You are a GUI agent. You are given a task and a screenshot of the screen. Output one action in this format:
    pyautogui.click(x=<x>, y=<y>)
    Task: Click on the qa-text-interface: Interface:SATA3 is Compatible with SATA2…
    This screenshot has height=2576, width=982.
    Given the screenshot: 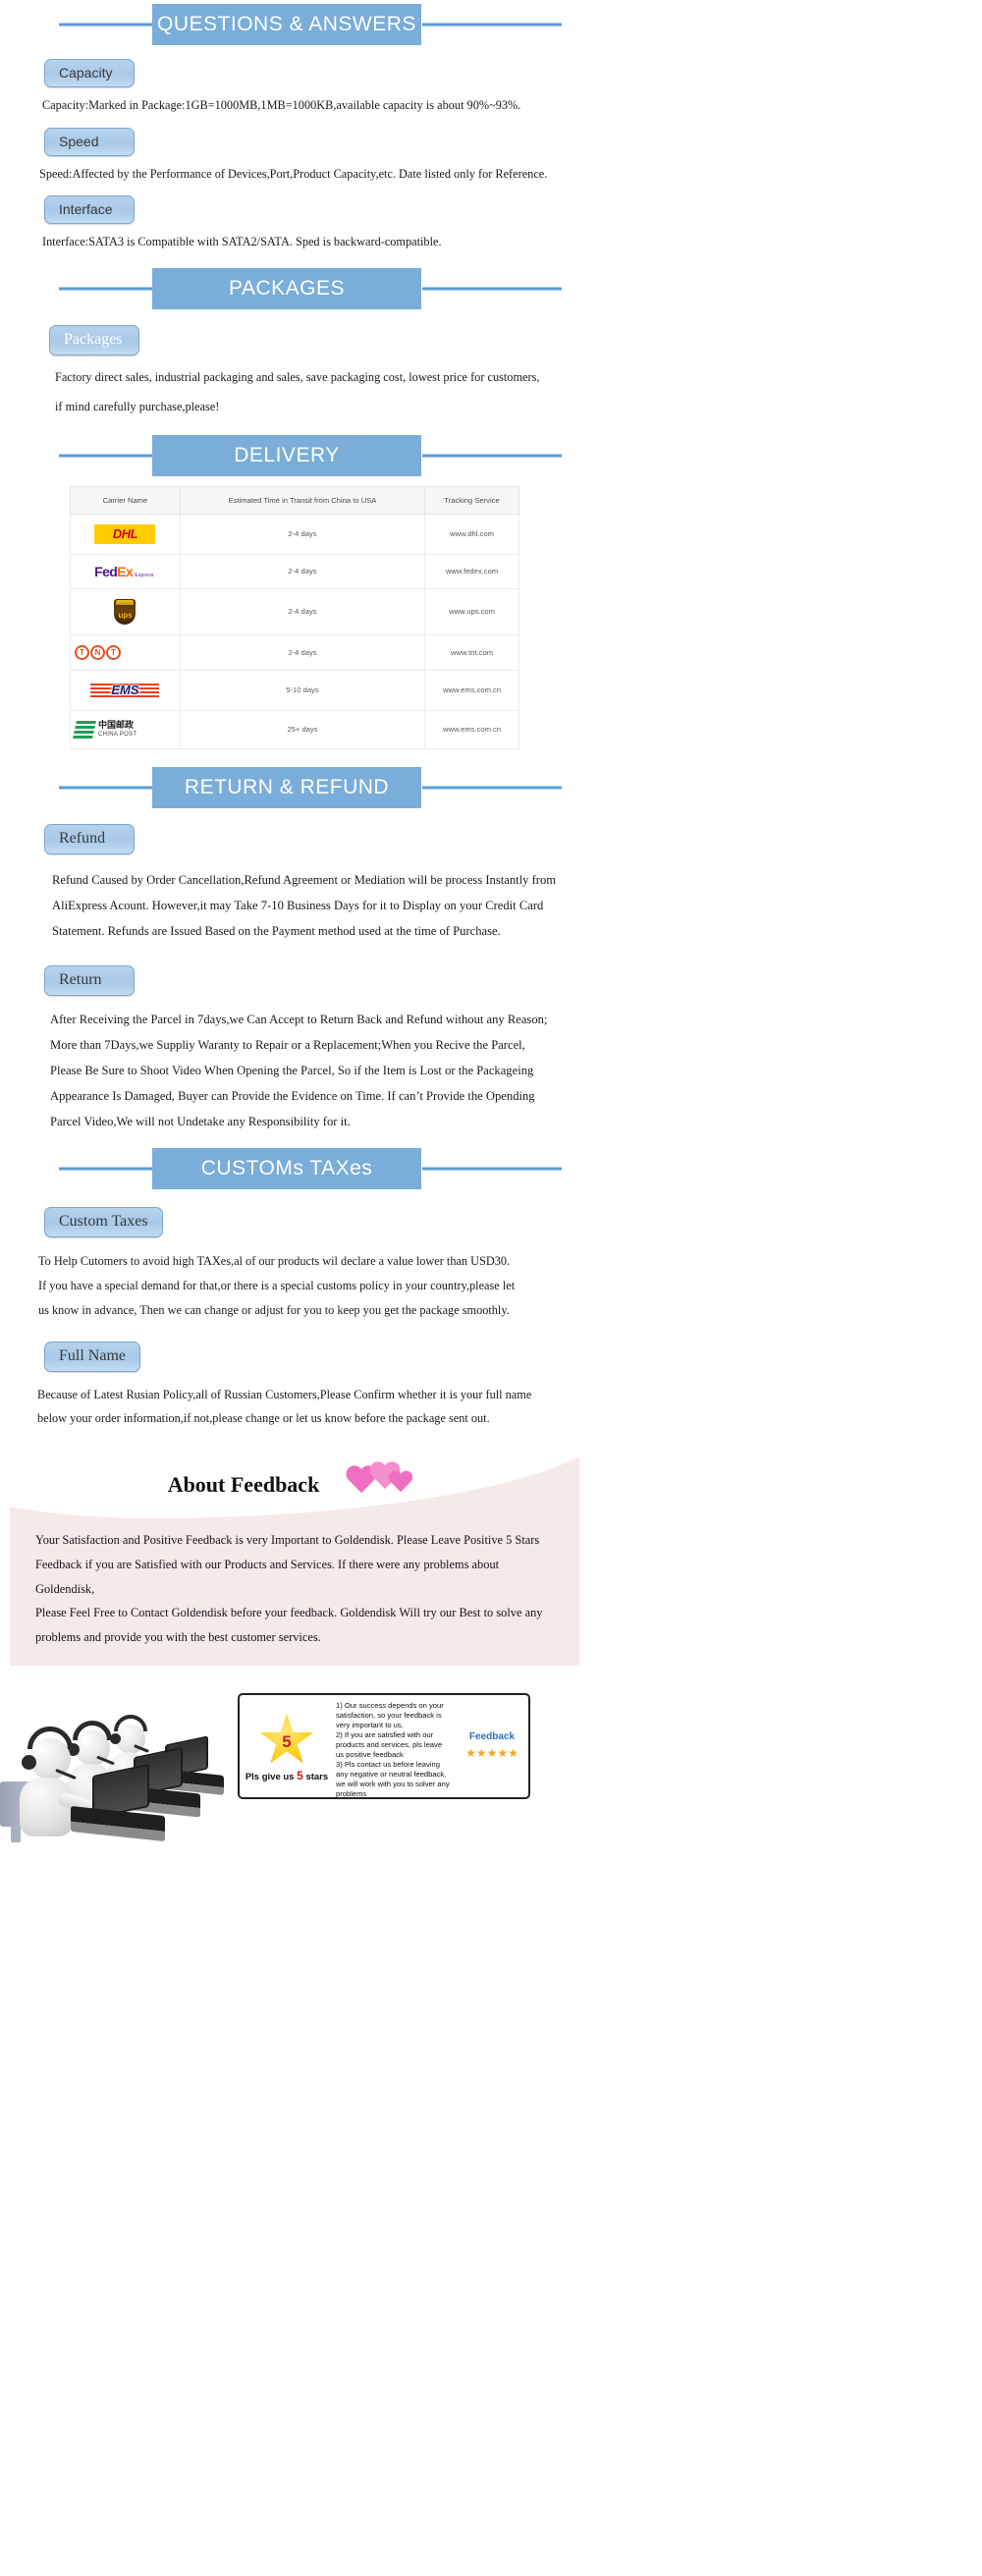 What is the action you would take?
    pyautogui.click(x=242, y=242)
    